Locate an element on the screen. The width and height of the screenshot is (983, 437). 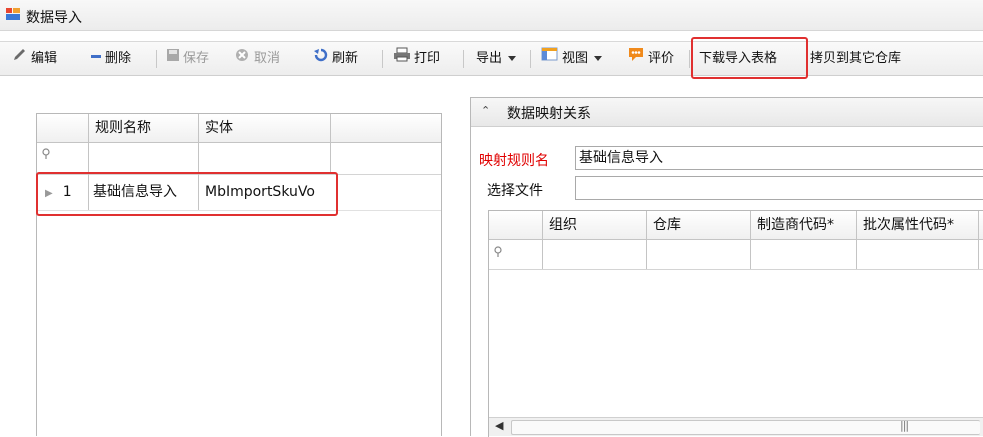
scroll-grip-icon: ||| is located at coordinates (904, 425).